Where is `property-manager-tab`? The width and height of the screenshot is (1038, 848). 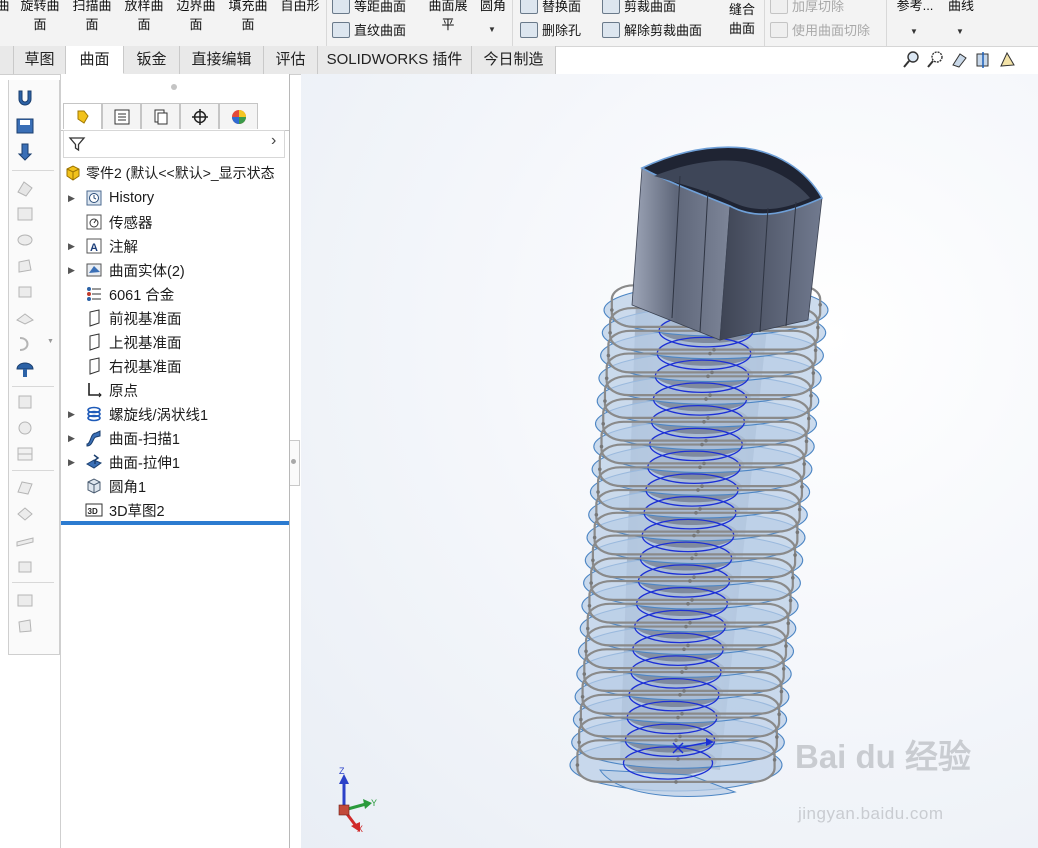
property-manager-tab is located at coordinates (121, 116).